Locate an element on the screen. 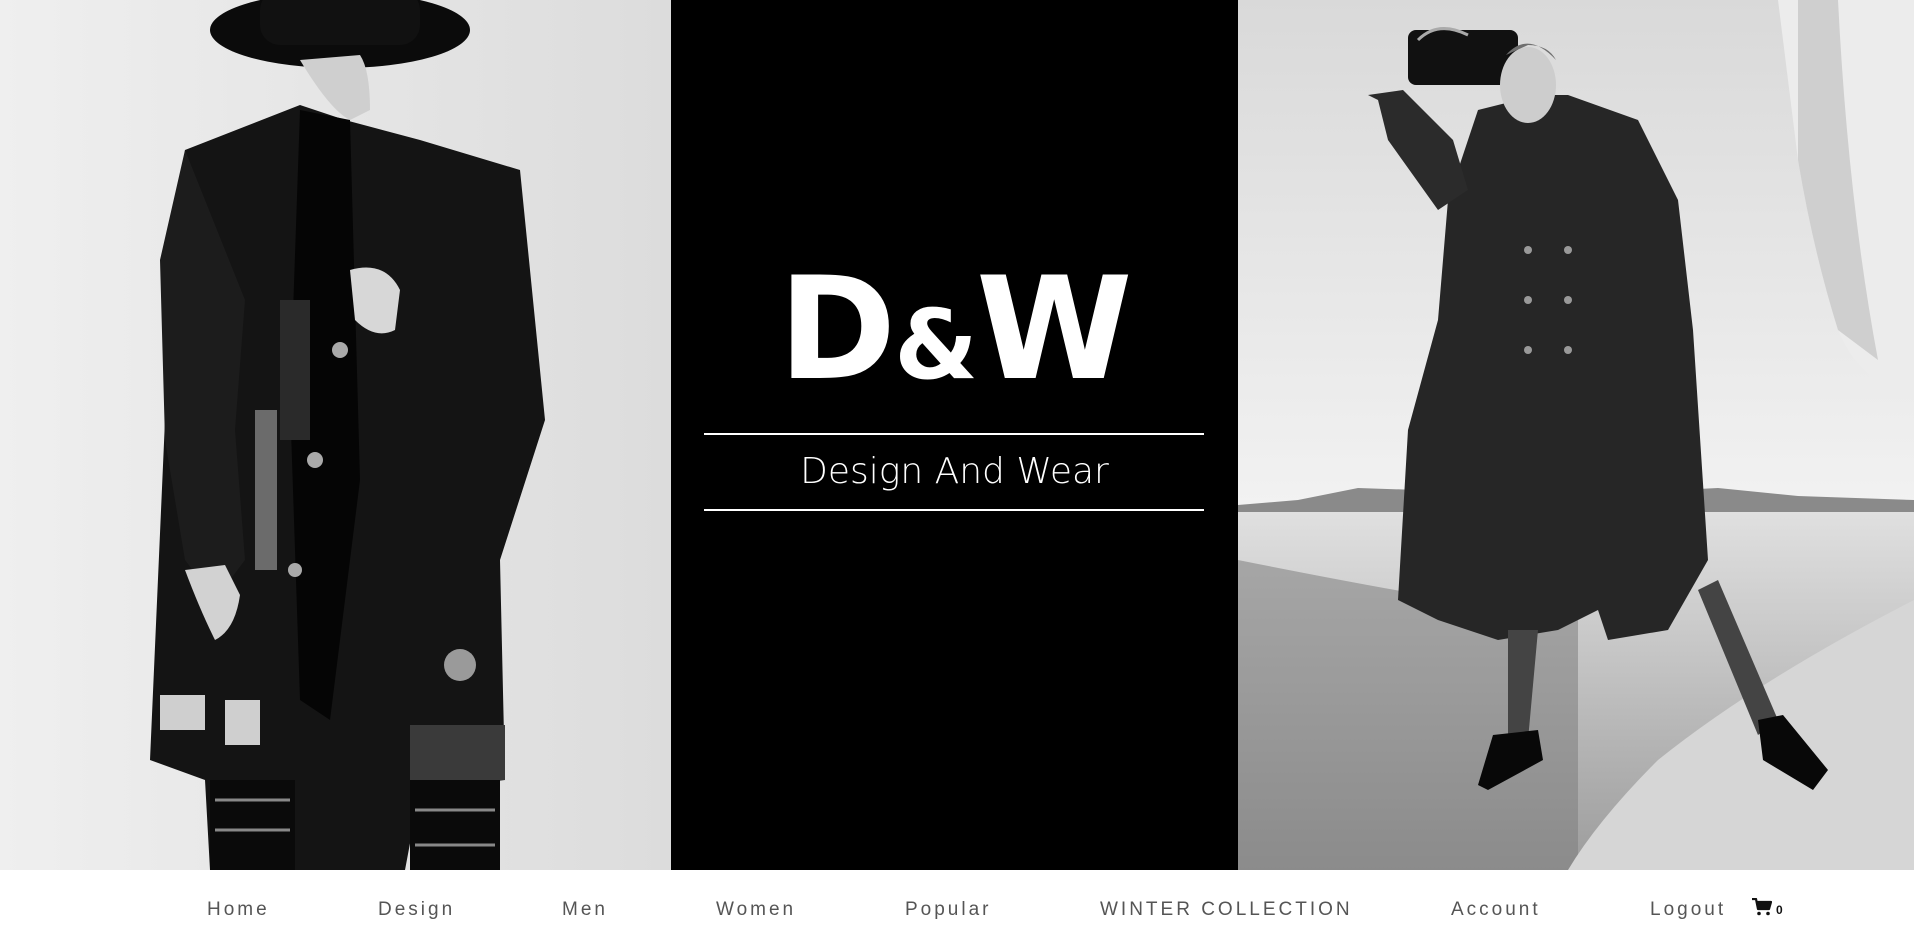 The width and height of the screenshot is (1914, 947). nav-logout-link: Logout is located at coordinates (1688, 910).